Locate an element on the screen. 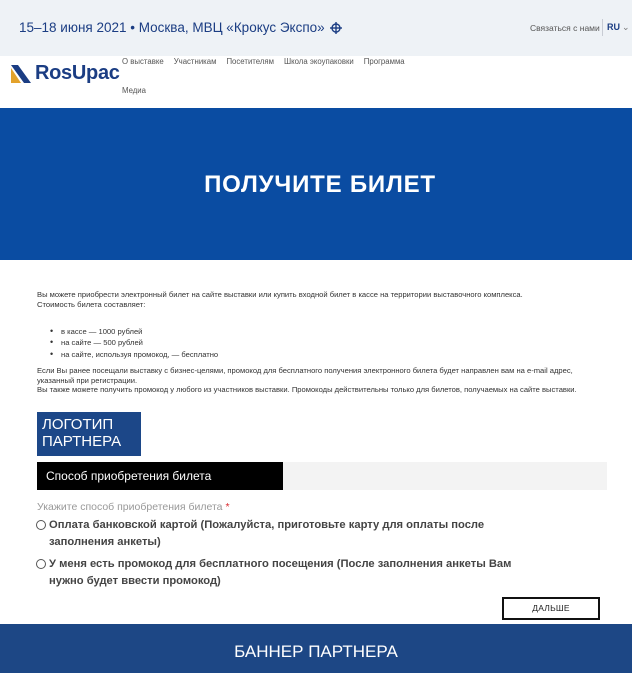  price-heading: Стоимость билета составляет: is located at coordinates (91, 304).